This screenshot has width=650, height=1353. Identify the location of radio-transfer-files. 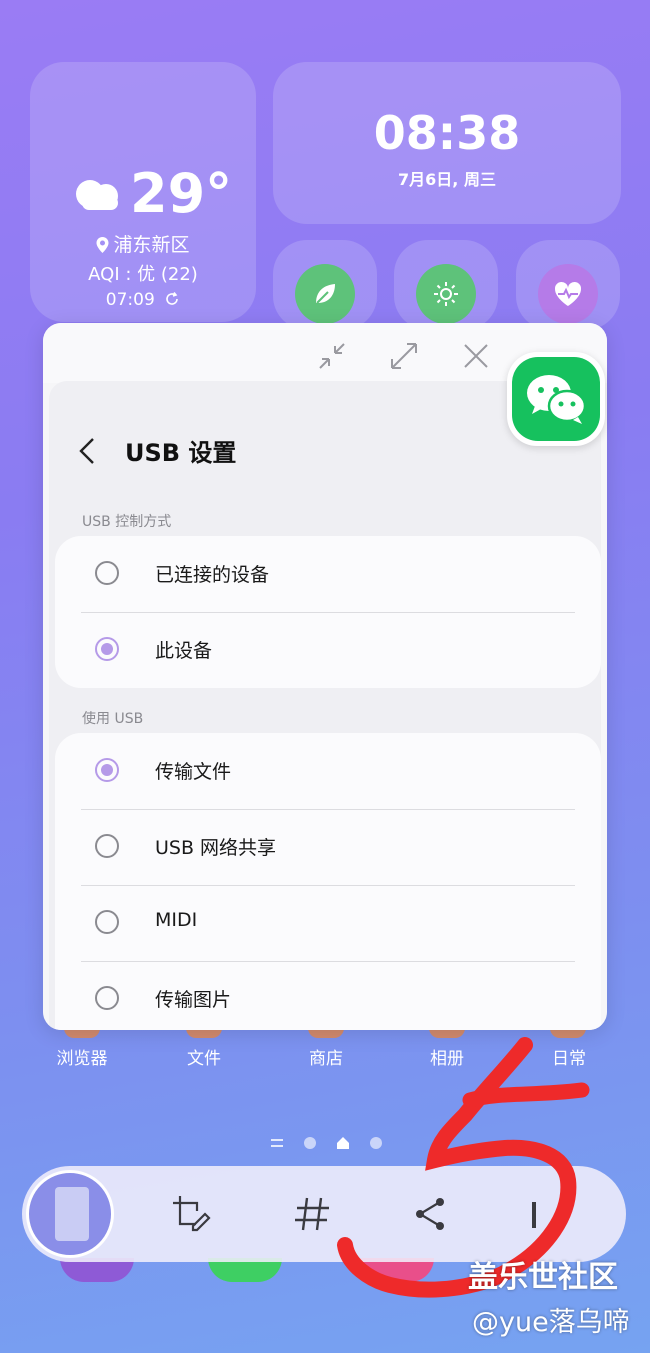
(107, 770).